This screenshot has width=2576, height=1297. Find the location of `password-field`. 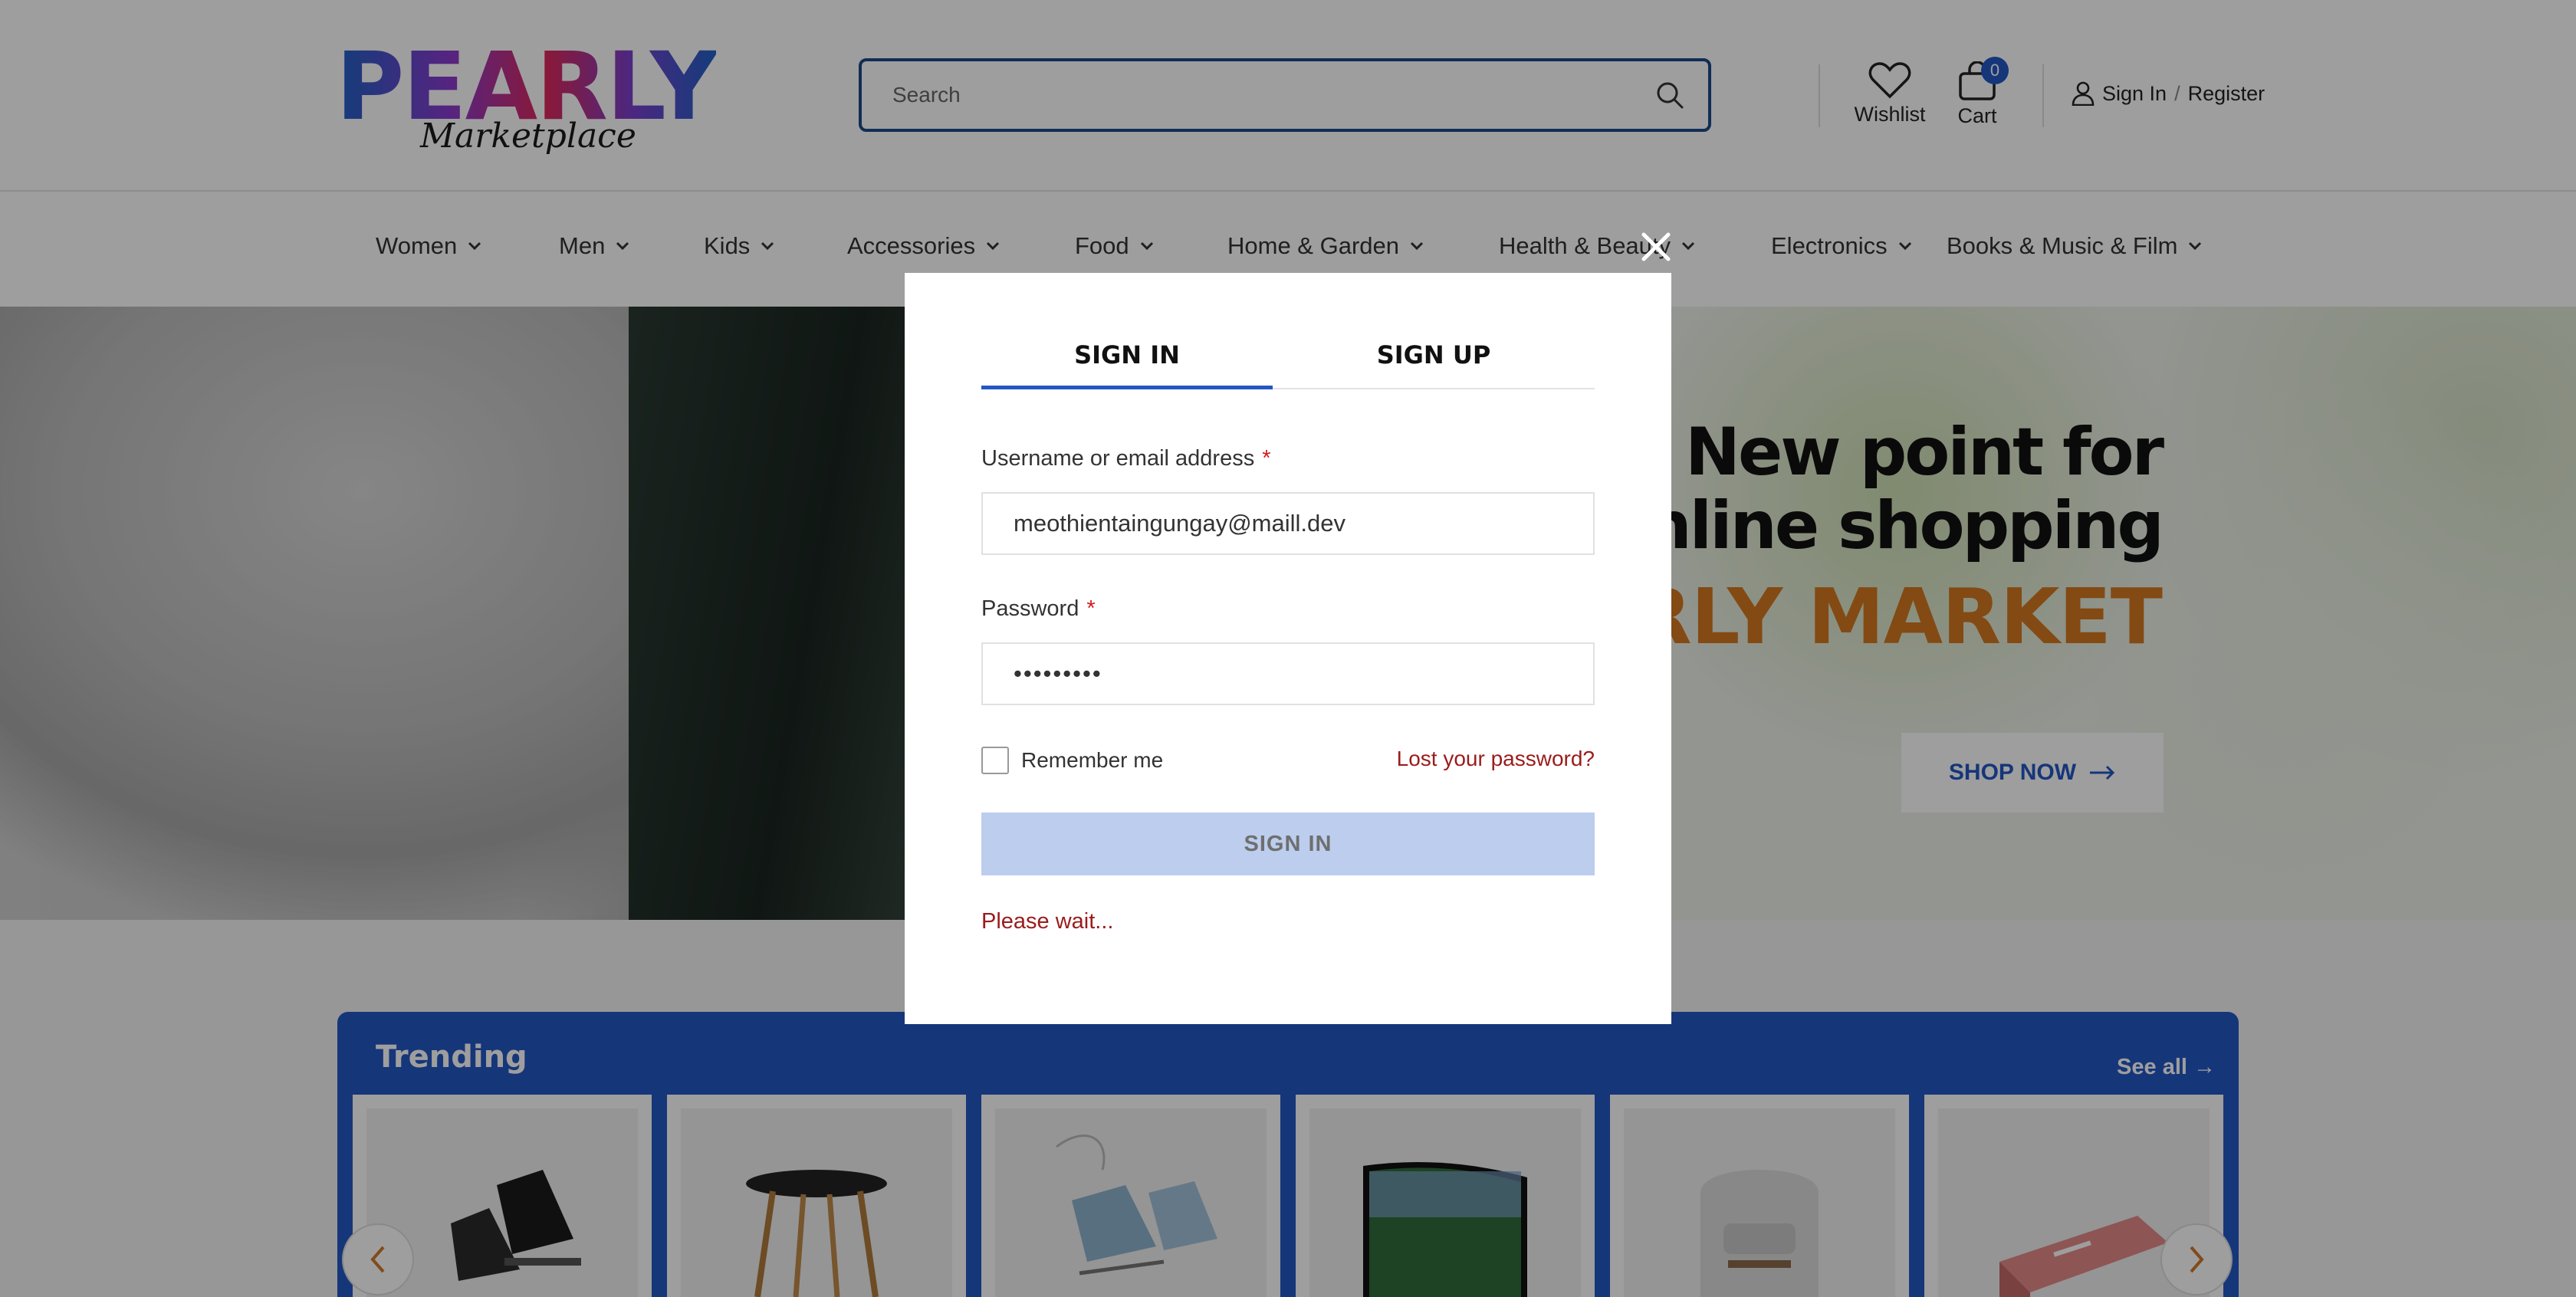

password-field is located at coordinates (1288, 673).